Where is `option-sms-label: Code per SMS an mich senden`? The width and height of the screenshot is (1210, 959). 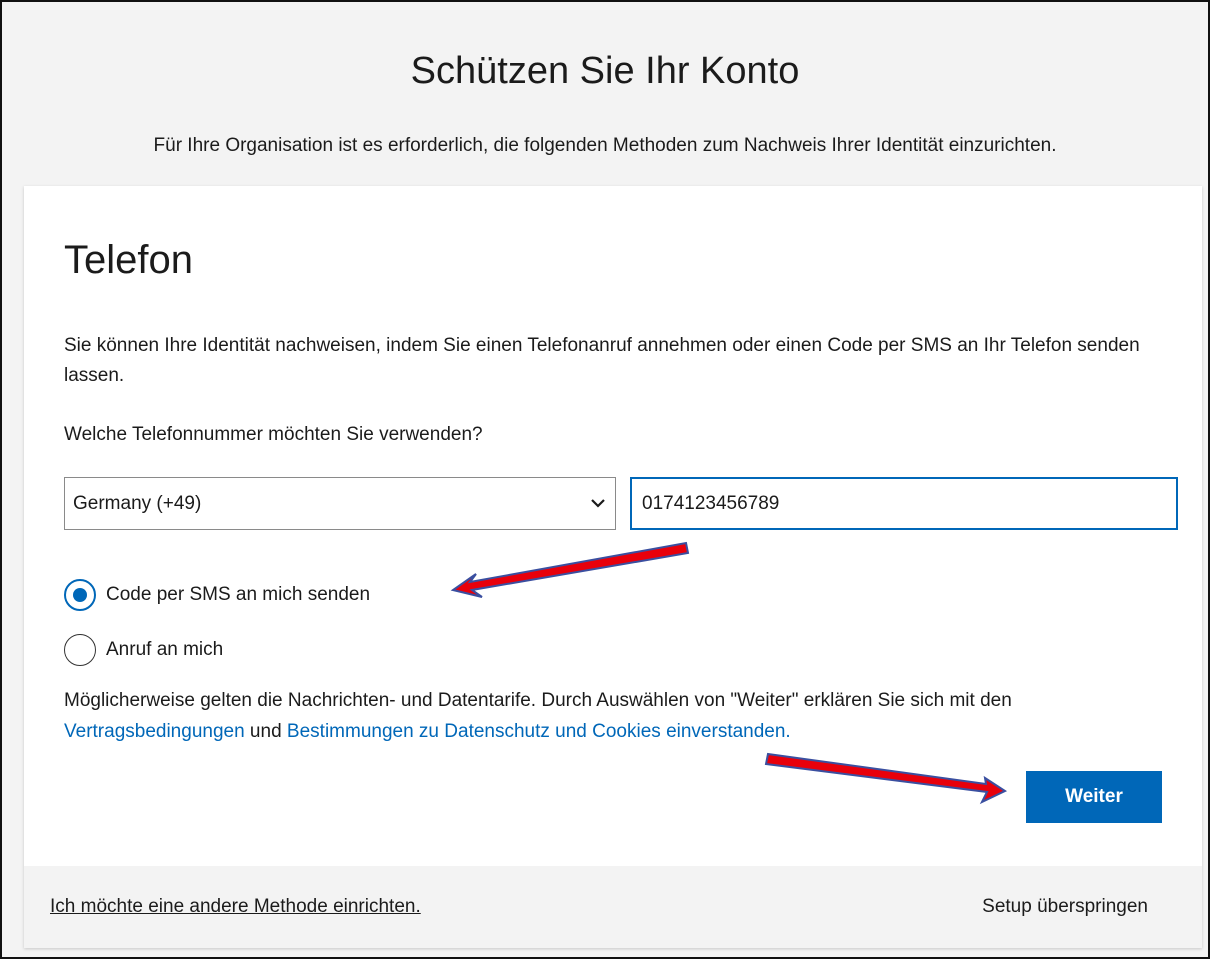 option-sms-label: Code per SMS an mich senden is located at coordinates (238, 594).